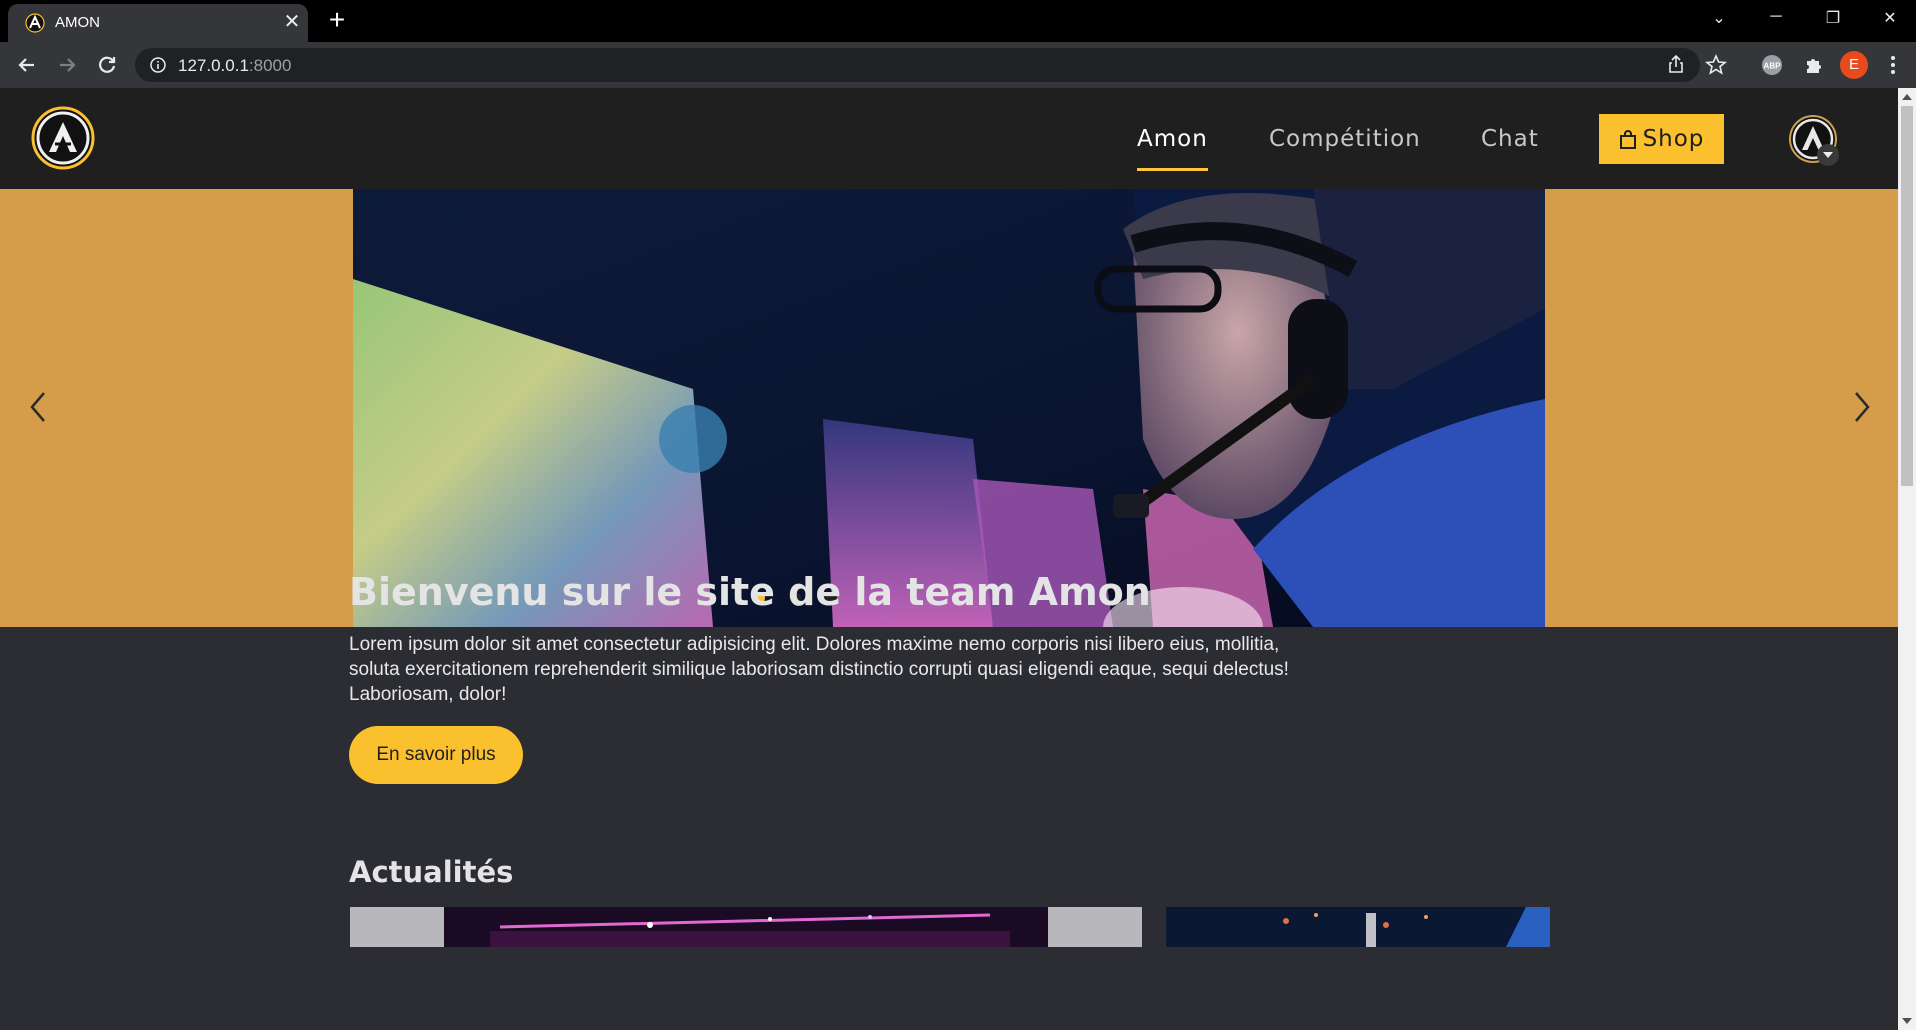 This screenshot has height=1030, width=1916. Describe the element at coordinates (1907, 97) in the screenshot. I see `scroll-up-icon` at that location.